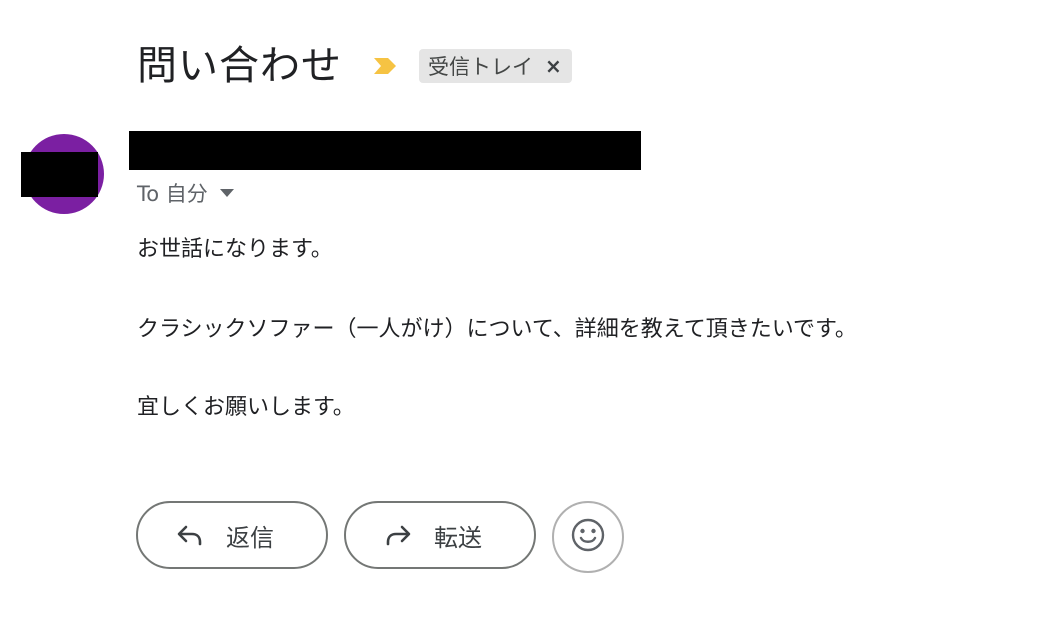 Image resolution: width=1062 pixels, height=638 pixels. I want to click on redaction-block, so click(59, 174).